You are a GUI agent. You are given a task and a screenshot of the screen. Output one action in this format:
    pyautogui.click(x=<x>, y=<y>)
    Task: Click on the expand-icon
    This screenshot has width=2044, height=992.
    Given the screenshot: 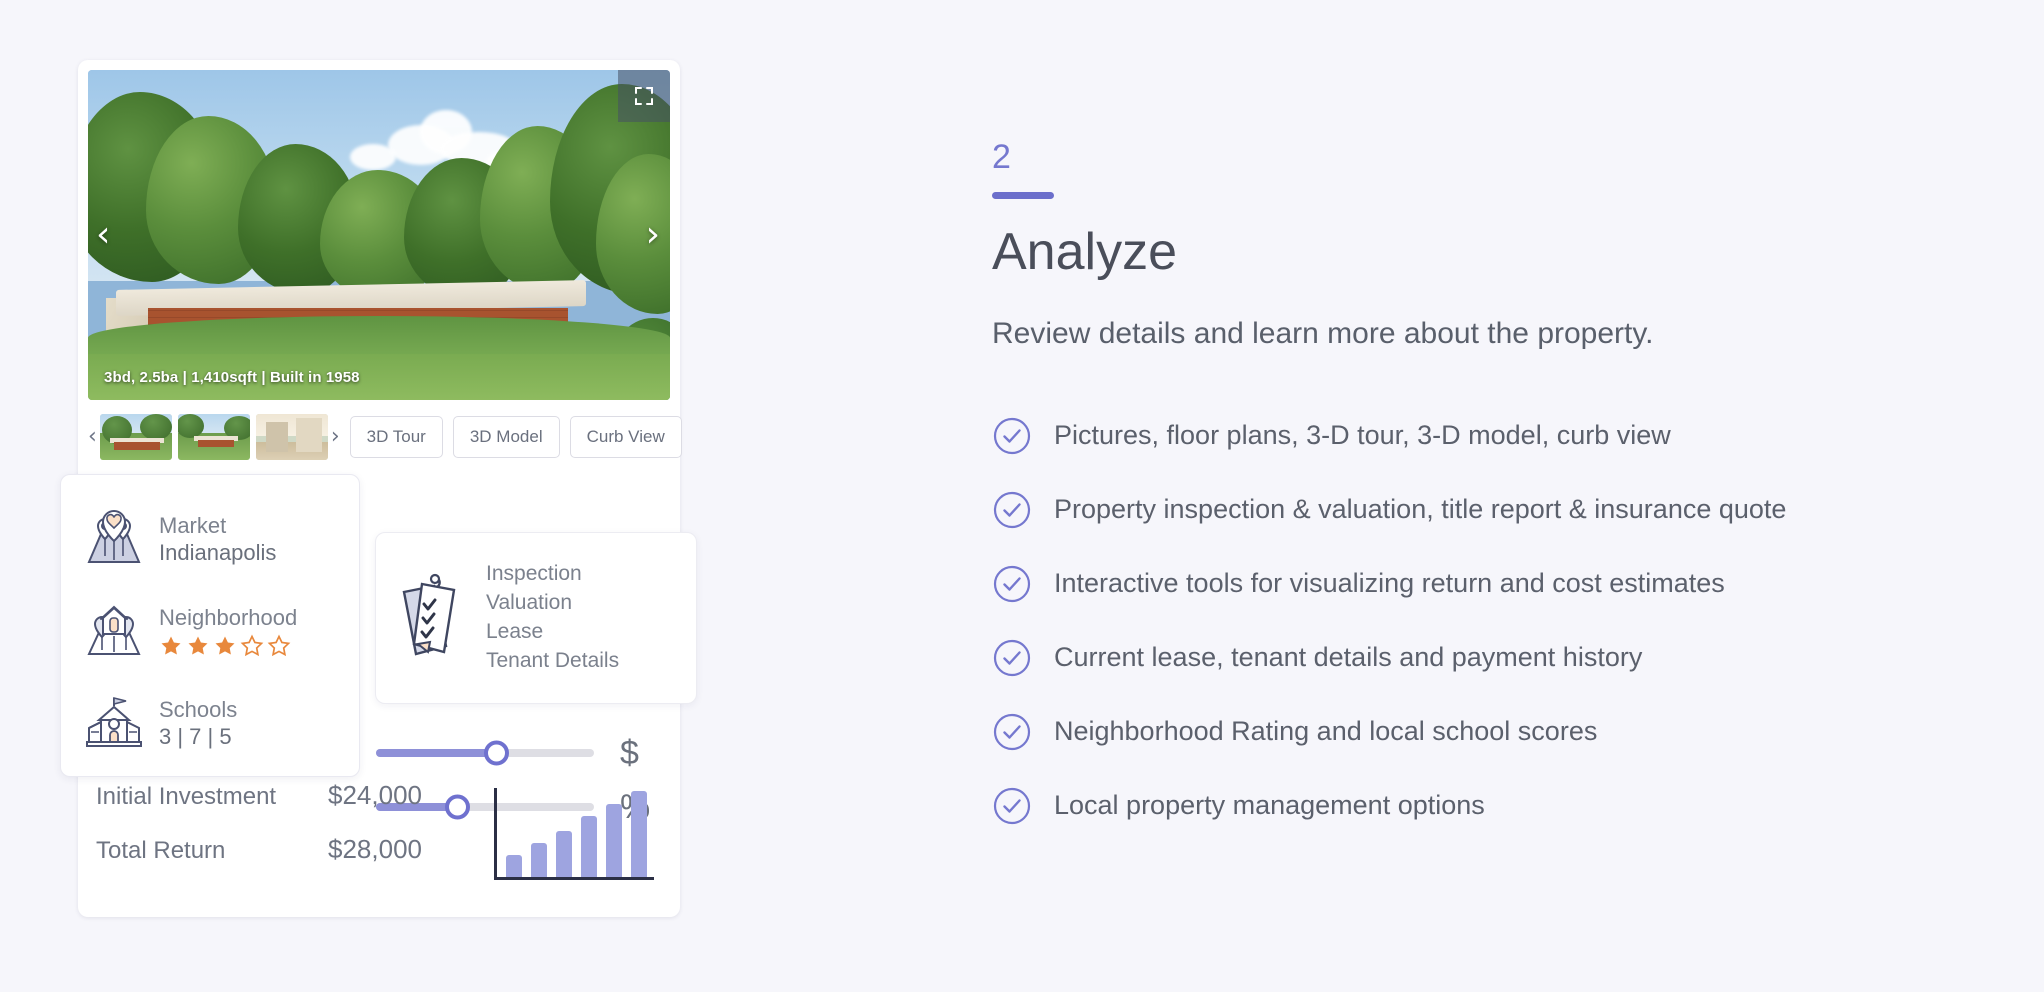 What is the action you would take?
    pyautogui.click(x=644, y=96)
    